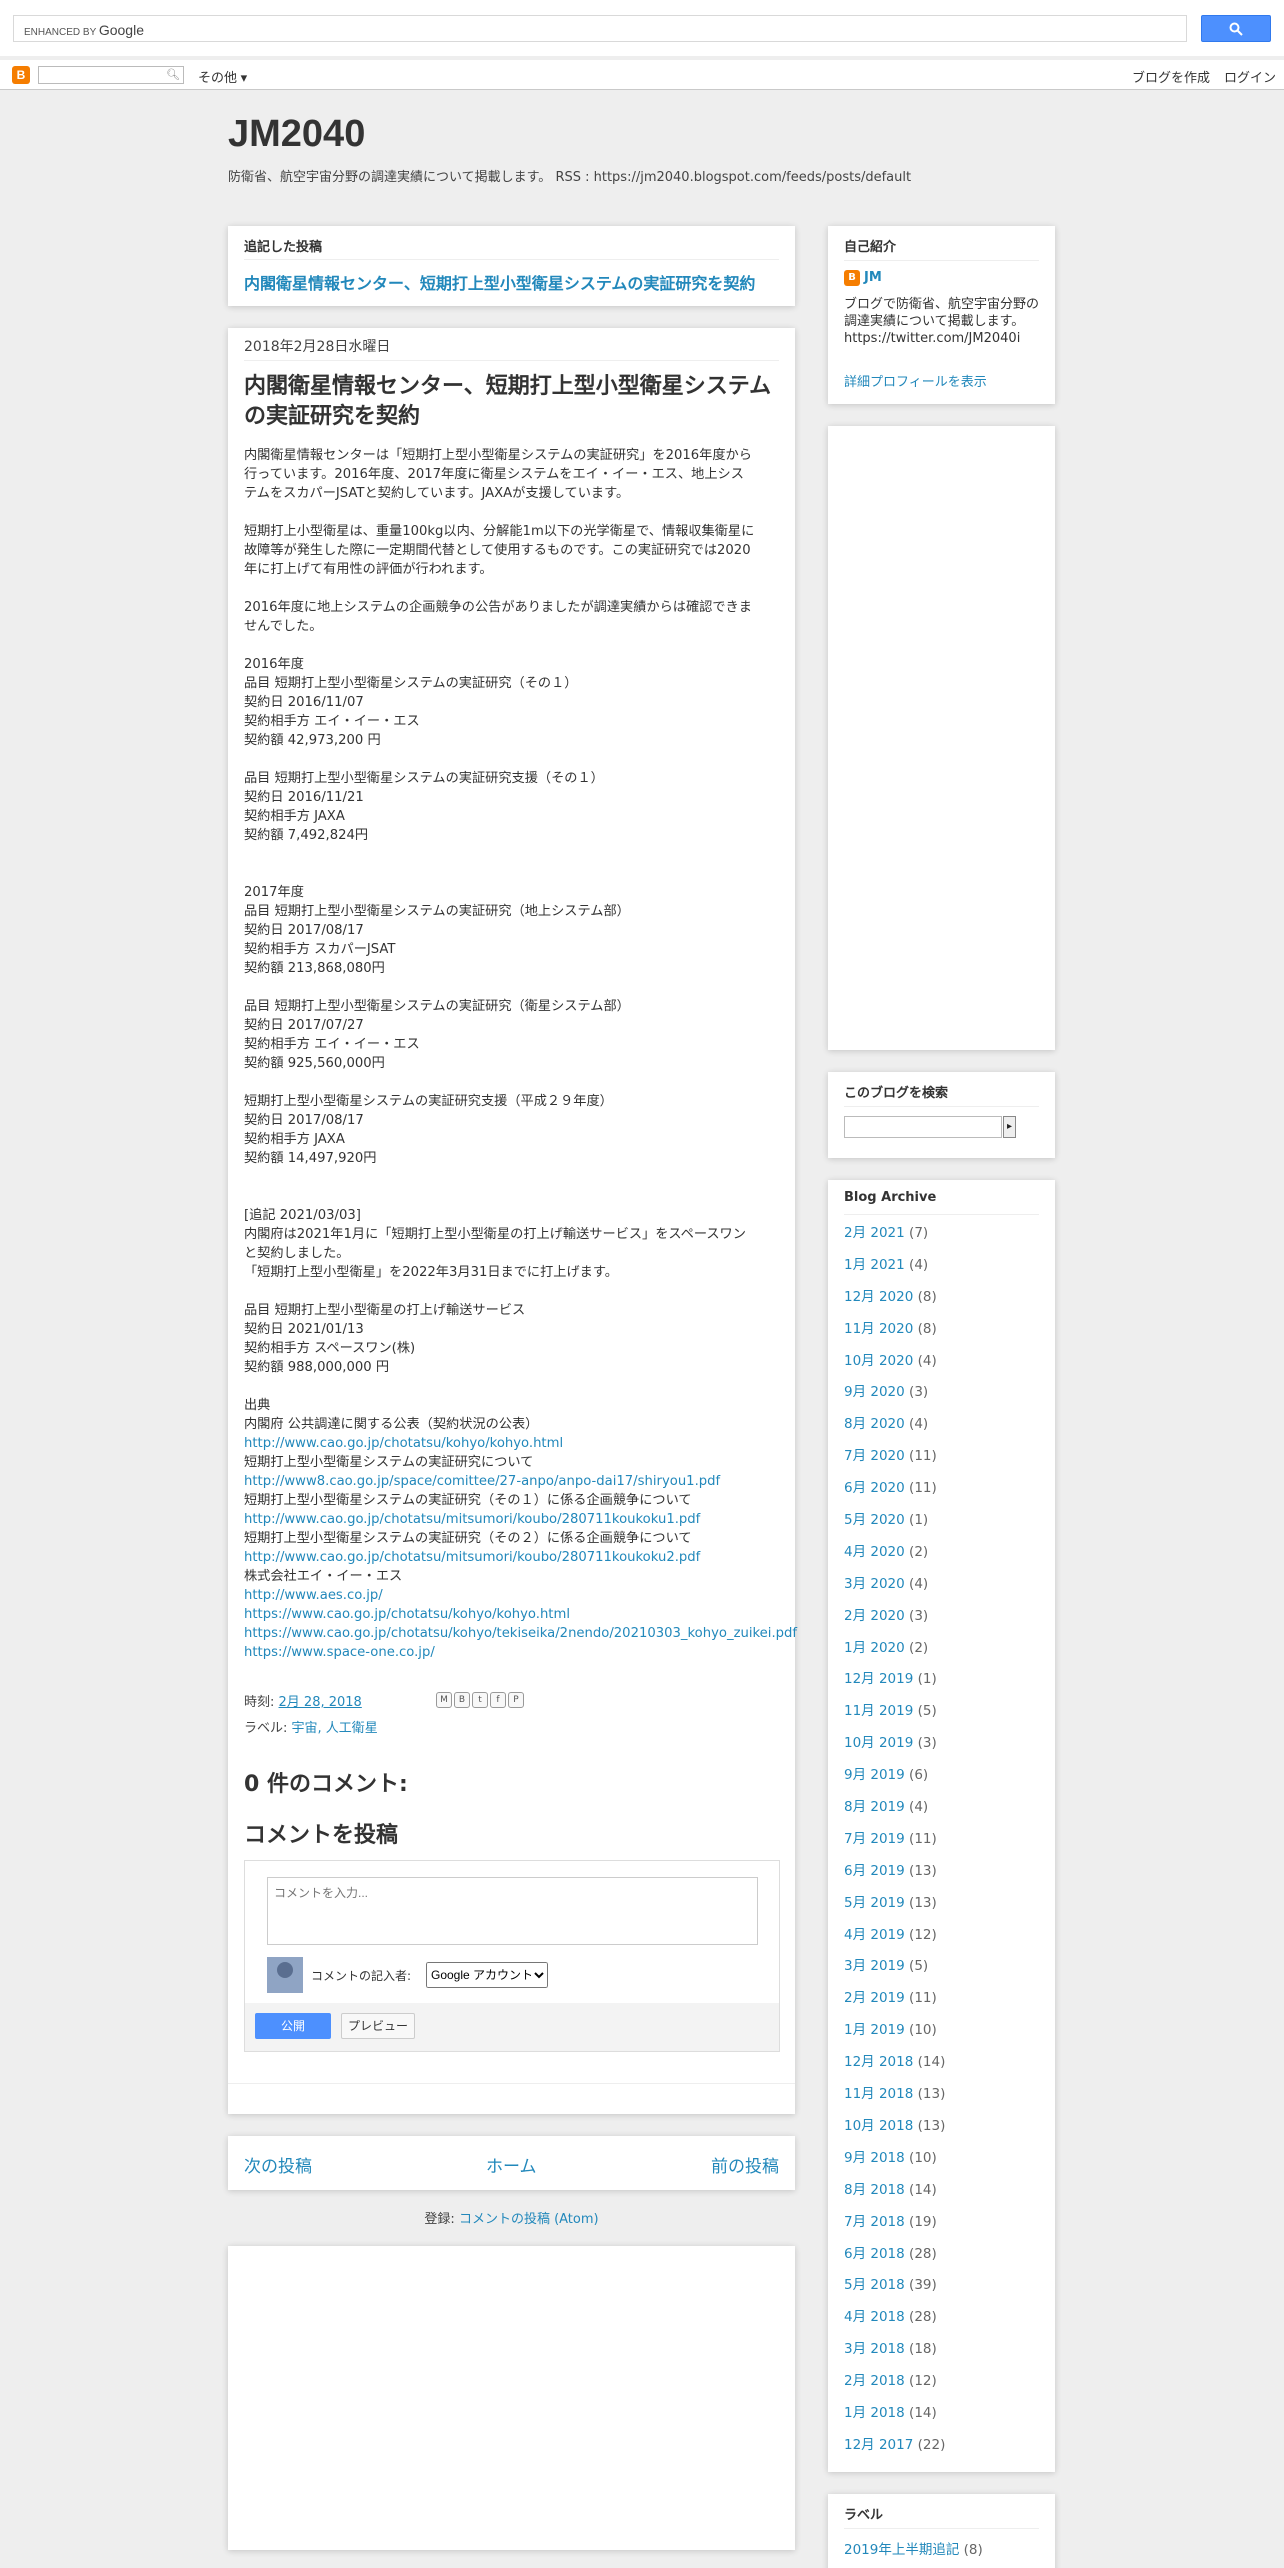 This screenshot has width=1284, height=2568. Describe the element at coordinates (873, 277) in the screenshot. I see `profile-name-link: JM` at that location.